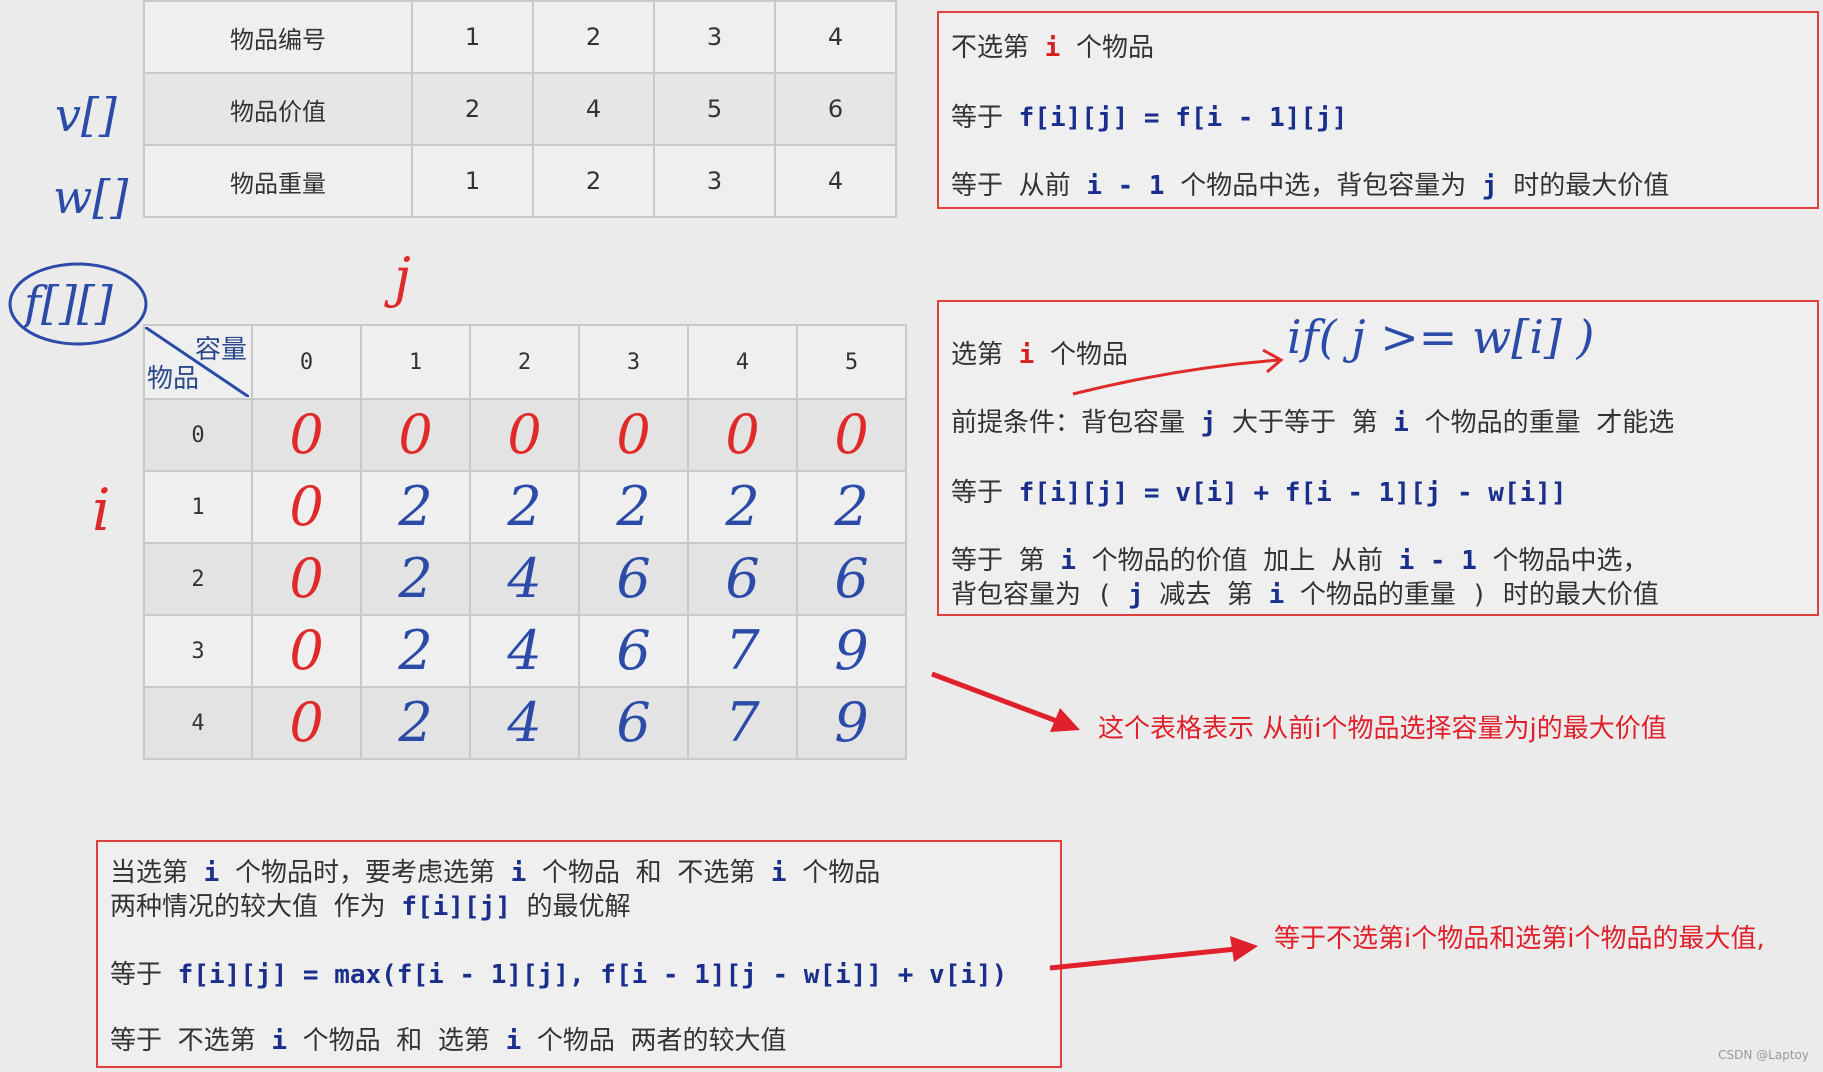 The height and width of the screenshot is (1072, 1823). I want to click on watermark: CSDN @Laptoy, so click(1763, 1055).